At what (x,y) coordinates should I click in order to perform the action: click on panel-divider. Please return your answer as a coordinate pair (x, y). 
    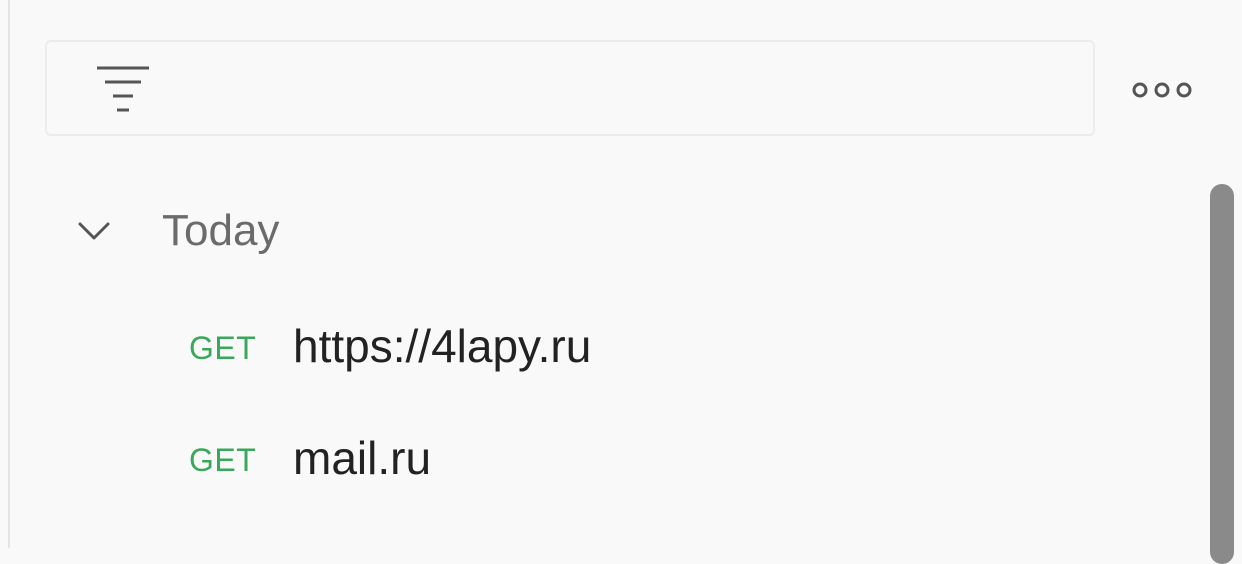
    Looking at the image, I should click on (9, 274).